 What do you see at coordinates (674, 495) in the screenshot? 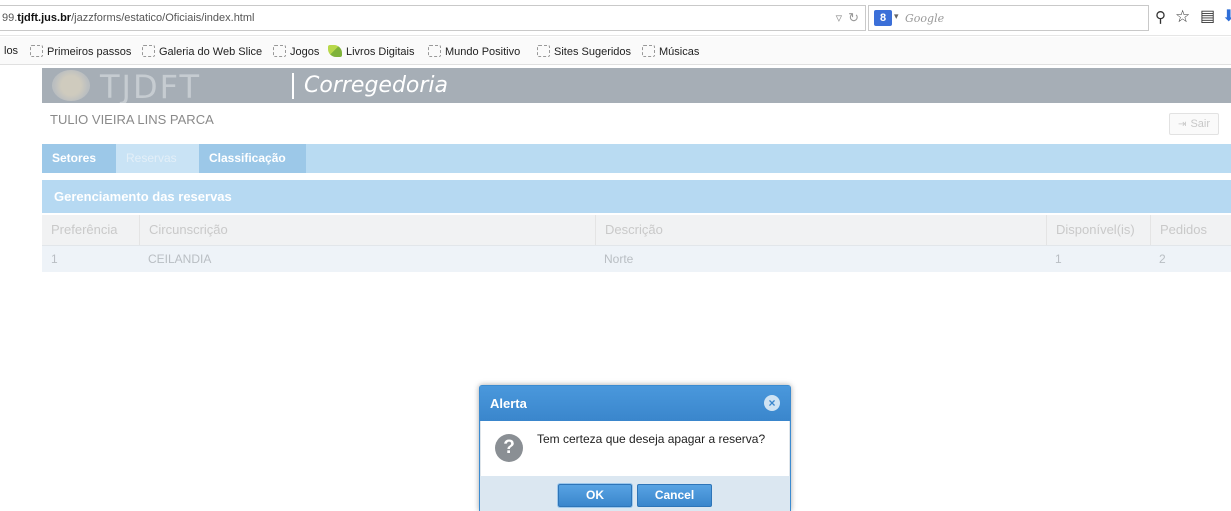
I see `cancel-button: Cancel` at bounding box center [674, 495].